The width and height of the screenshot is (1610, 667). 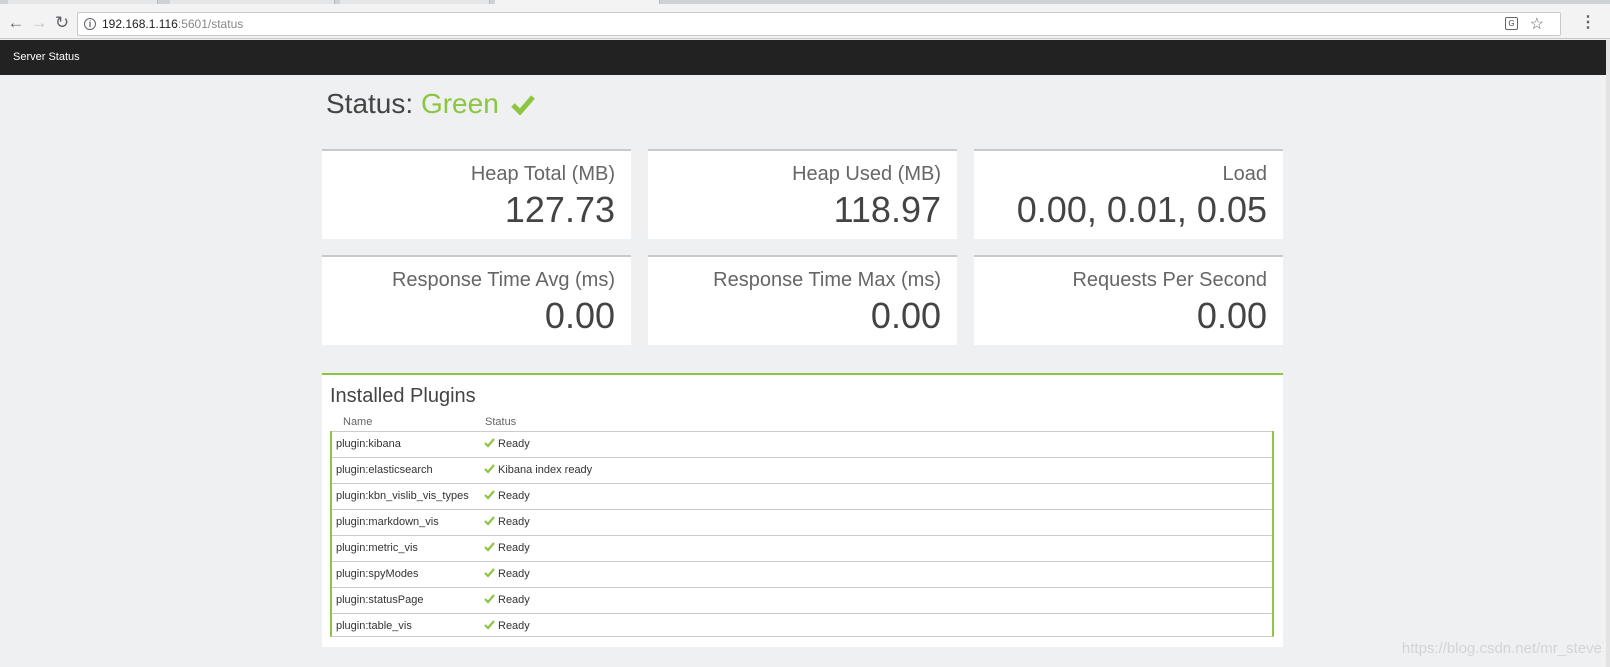 What do you see at coordinates (542, 174) in the screenshot?
I see `metric-label: Heap Total (MB)` at bounding box center [542, 174].